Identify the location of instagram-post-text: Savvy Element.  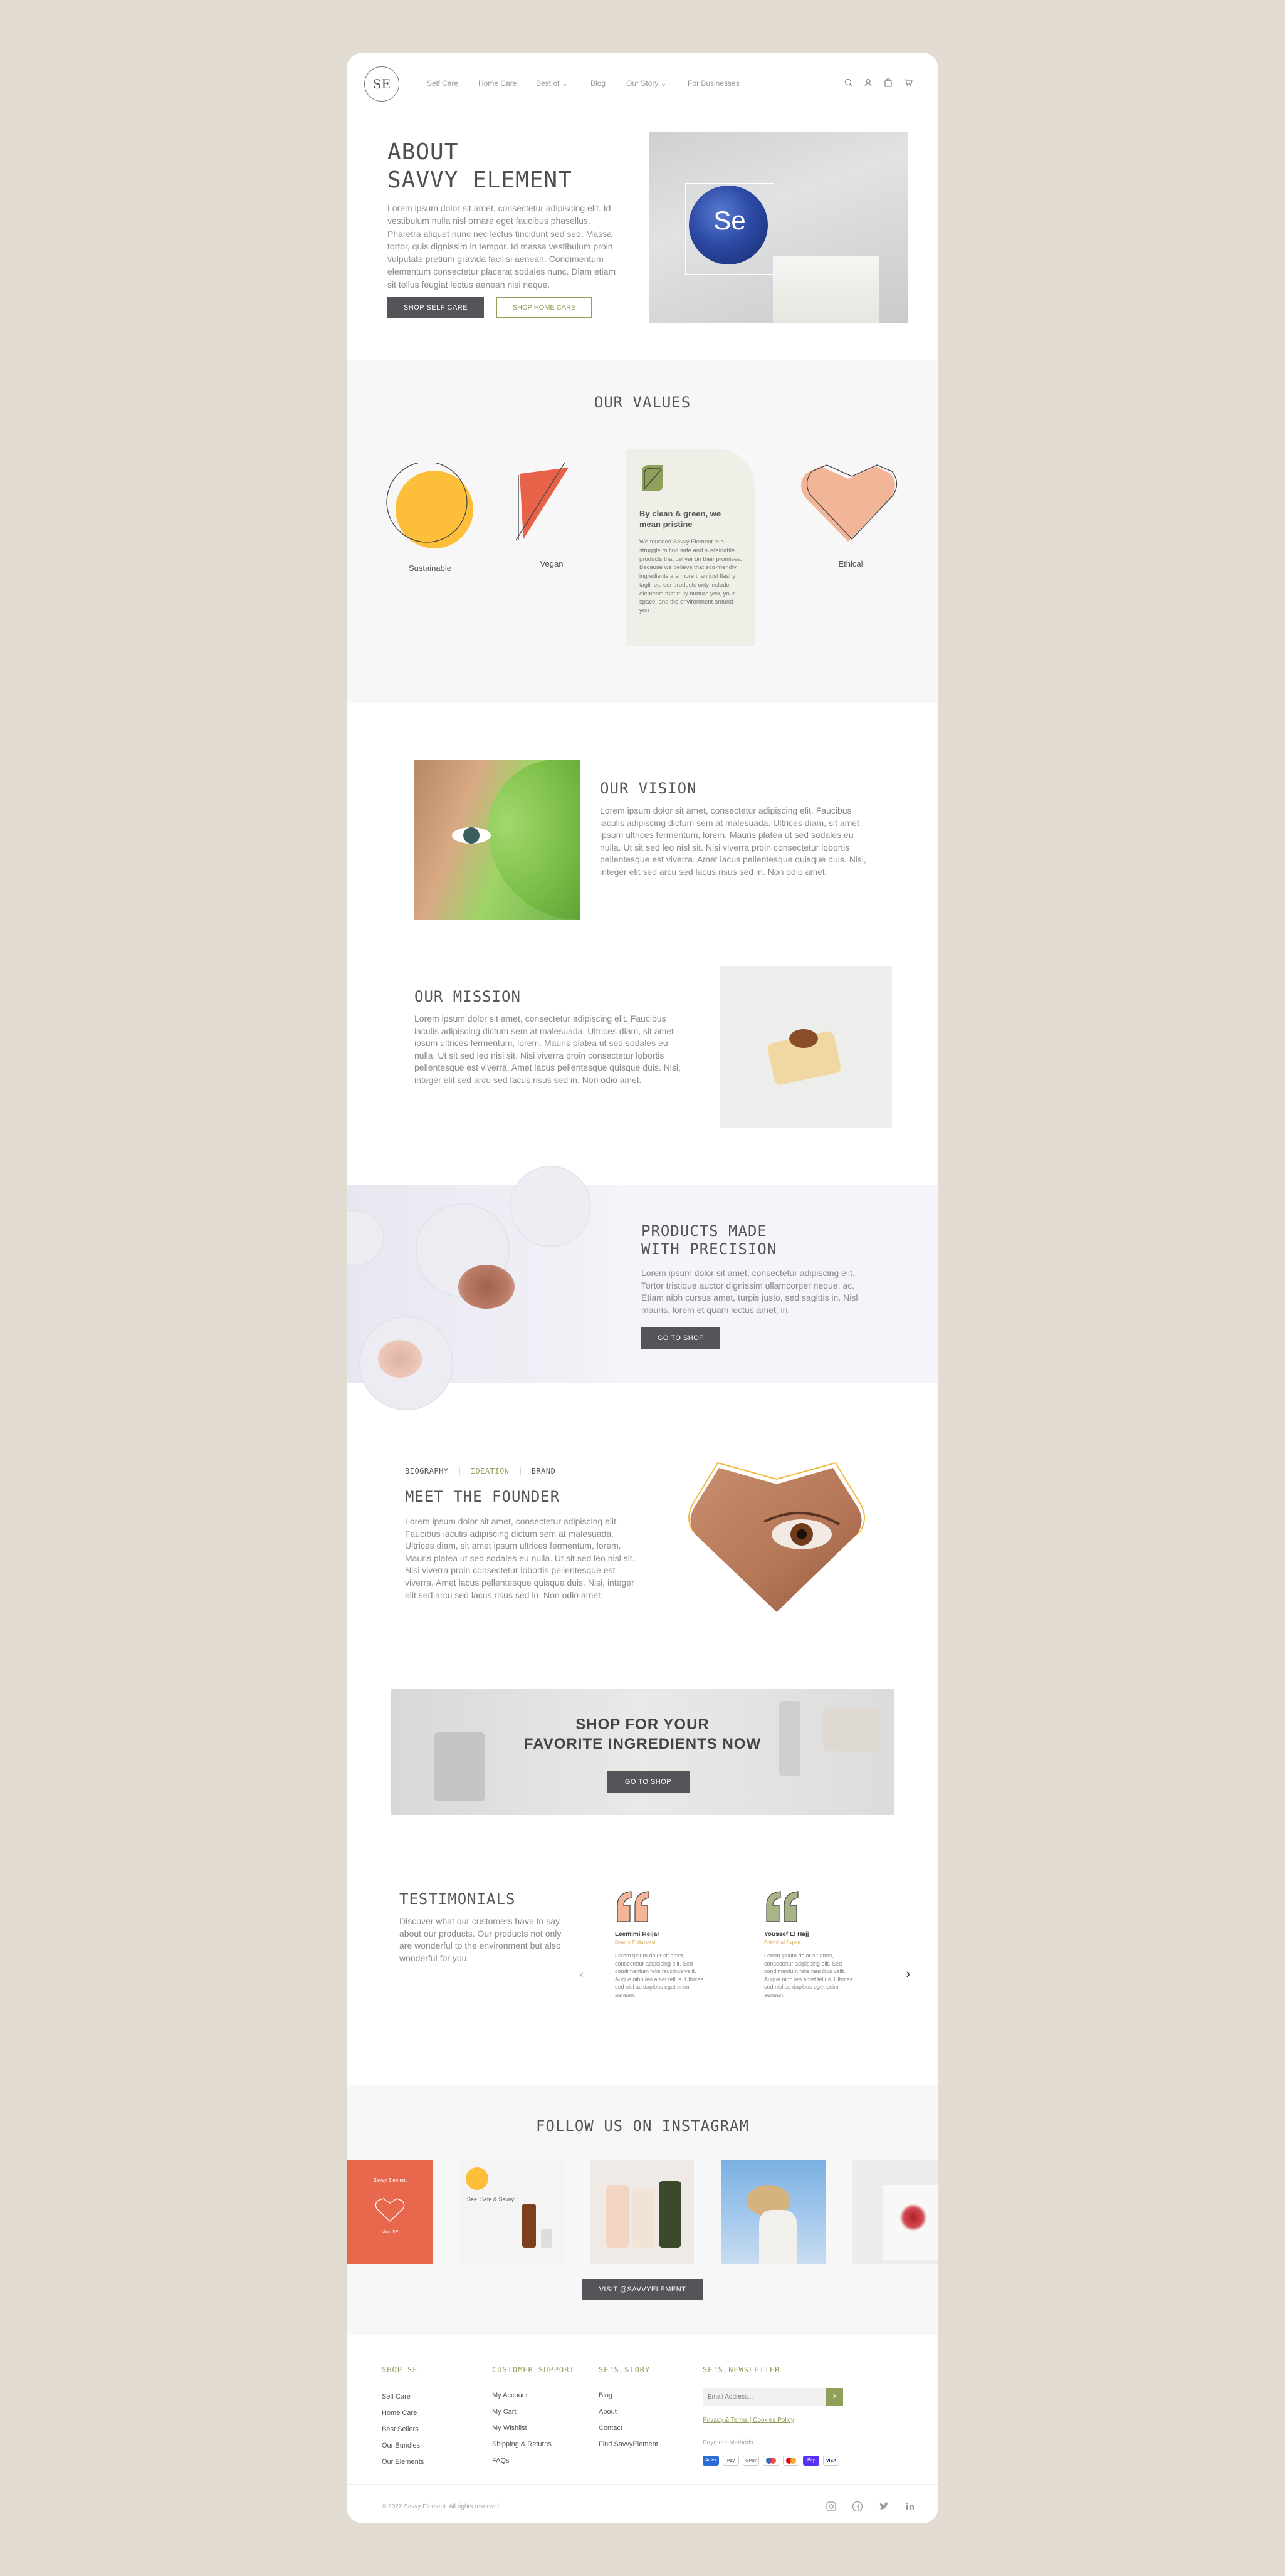
(390, 2180).